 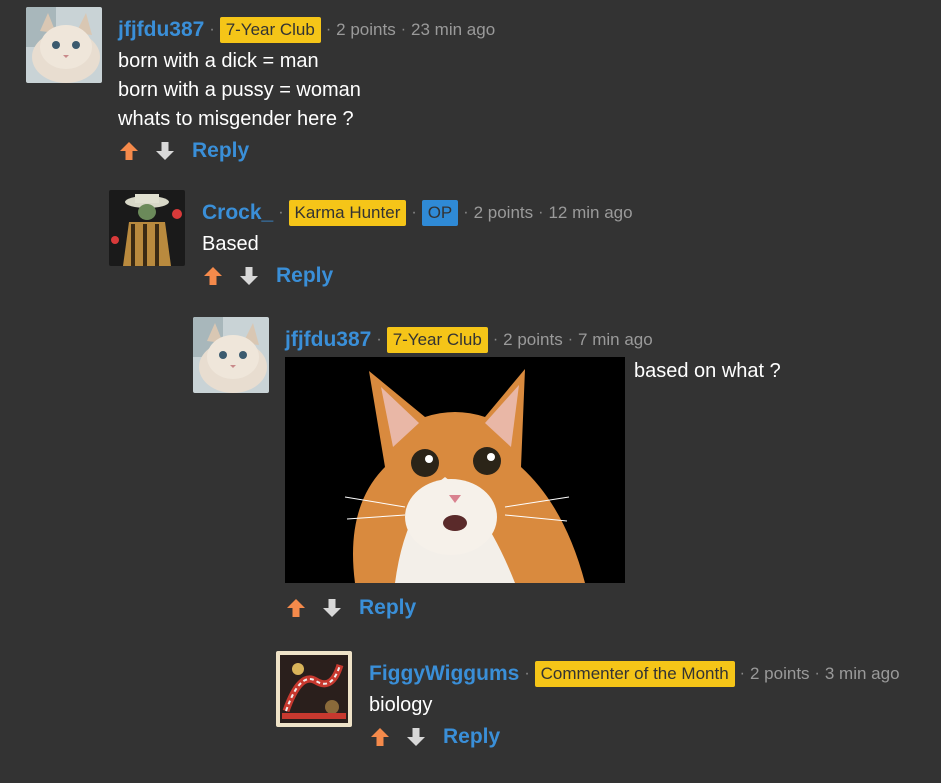 I want to click on gangster-avatar-icon, so click(x=147, y=228).